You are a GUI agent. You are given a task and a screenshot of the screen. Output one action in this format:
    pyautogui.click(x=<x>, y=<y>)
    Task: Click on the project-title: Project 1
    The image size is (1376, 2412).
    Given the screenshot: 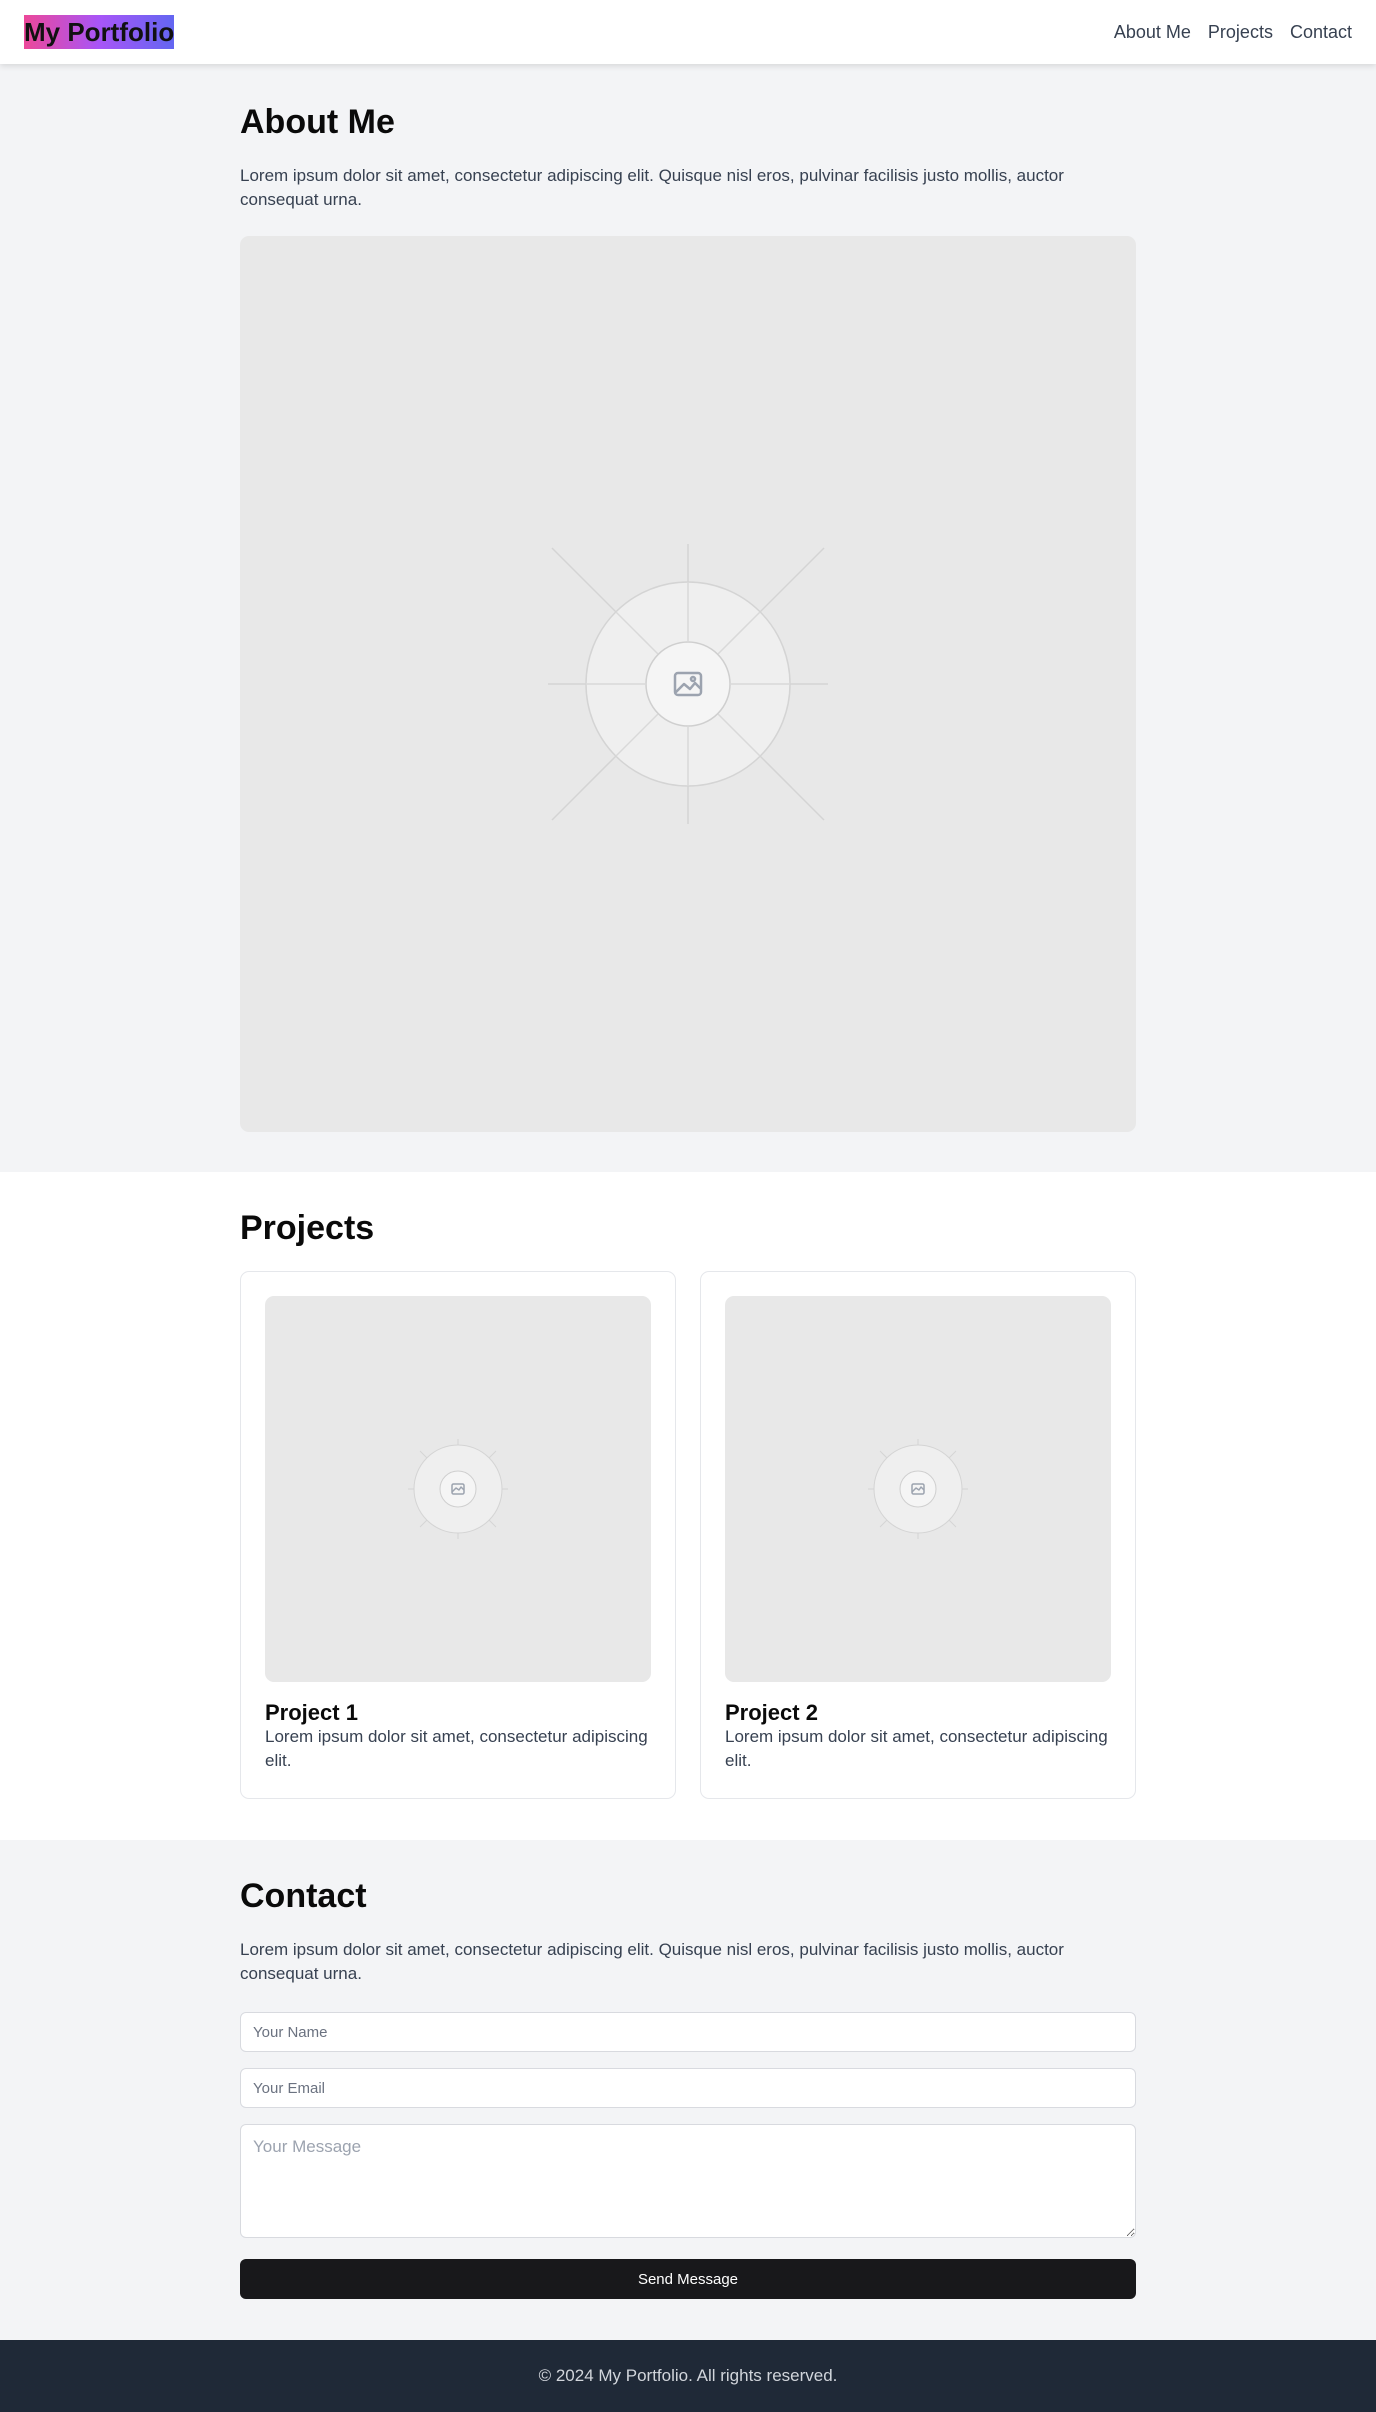 What is the action you would take?
    pyautogui.click(x=311, y=1712)
    